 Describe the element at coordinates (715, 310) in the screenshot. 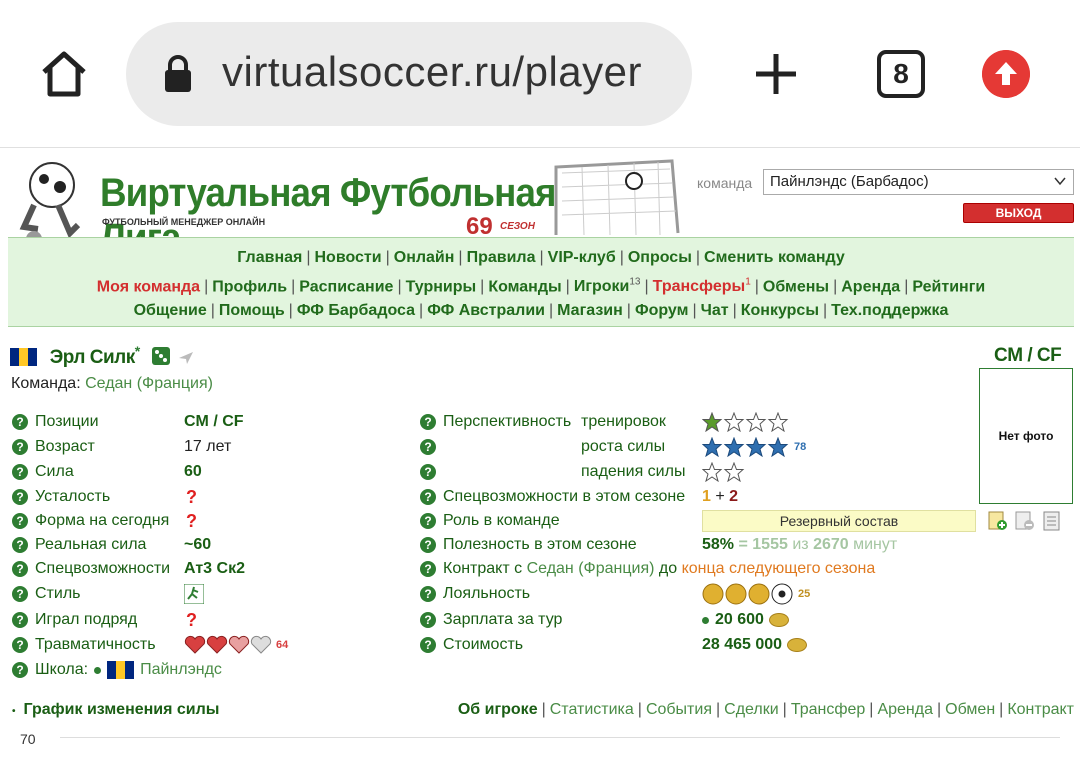

I see `nav-item: Чат` at that location.